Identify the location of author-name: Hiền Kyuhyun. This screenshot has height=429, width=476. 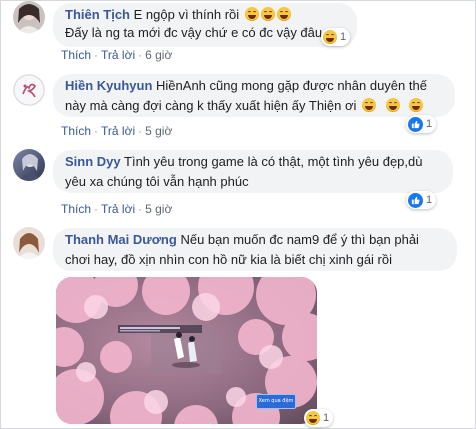
(108, 85).